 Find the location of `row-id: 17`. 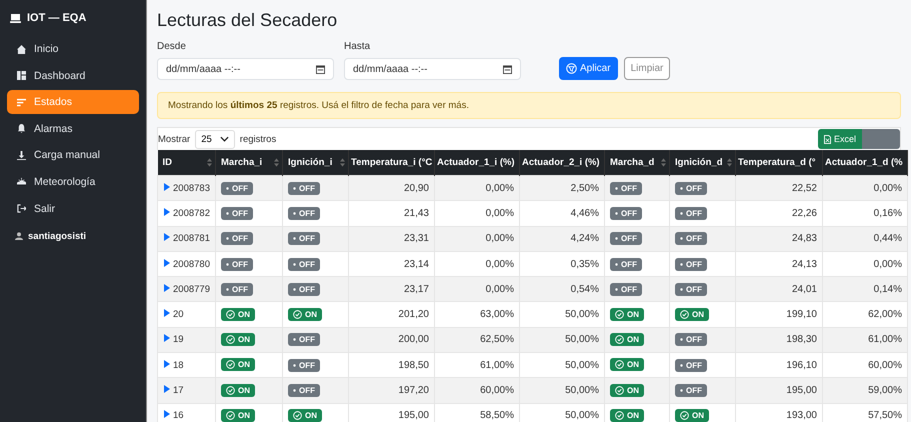

row-id: 17 is located at coordinates (178, 390).